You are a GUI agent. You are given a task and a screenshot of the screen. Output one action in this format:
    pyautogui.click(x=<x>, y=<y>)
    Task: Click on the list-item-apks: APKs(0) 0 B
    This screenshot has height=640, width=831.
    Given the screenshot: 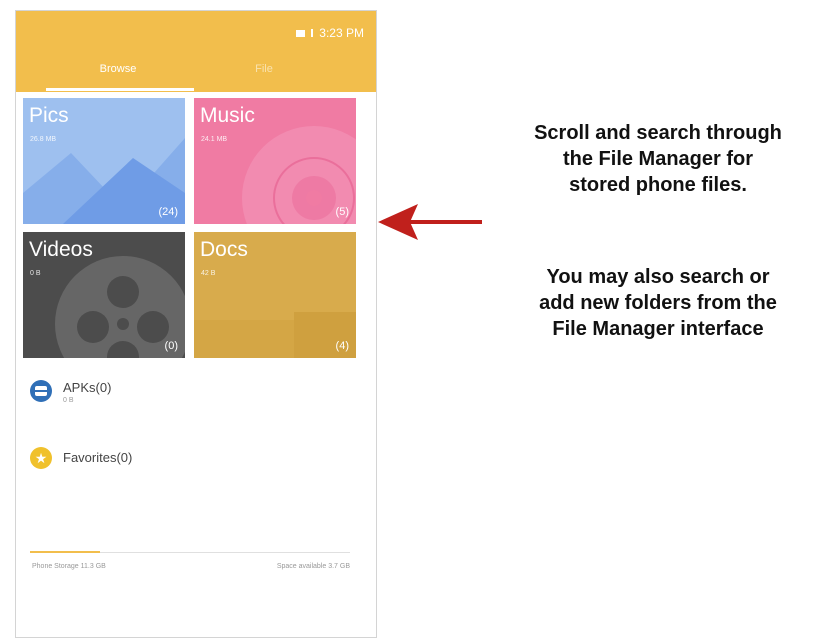 What is the action you would take?
    pyautogui.click(x=70, y=392)
    